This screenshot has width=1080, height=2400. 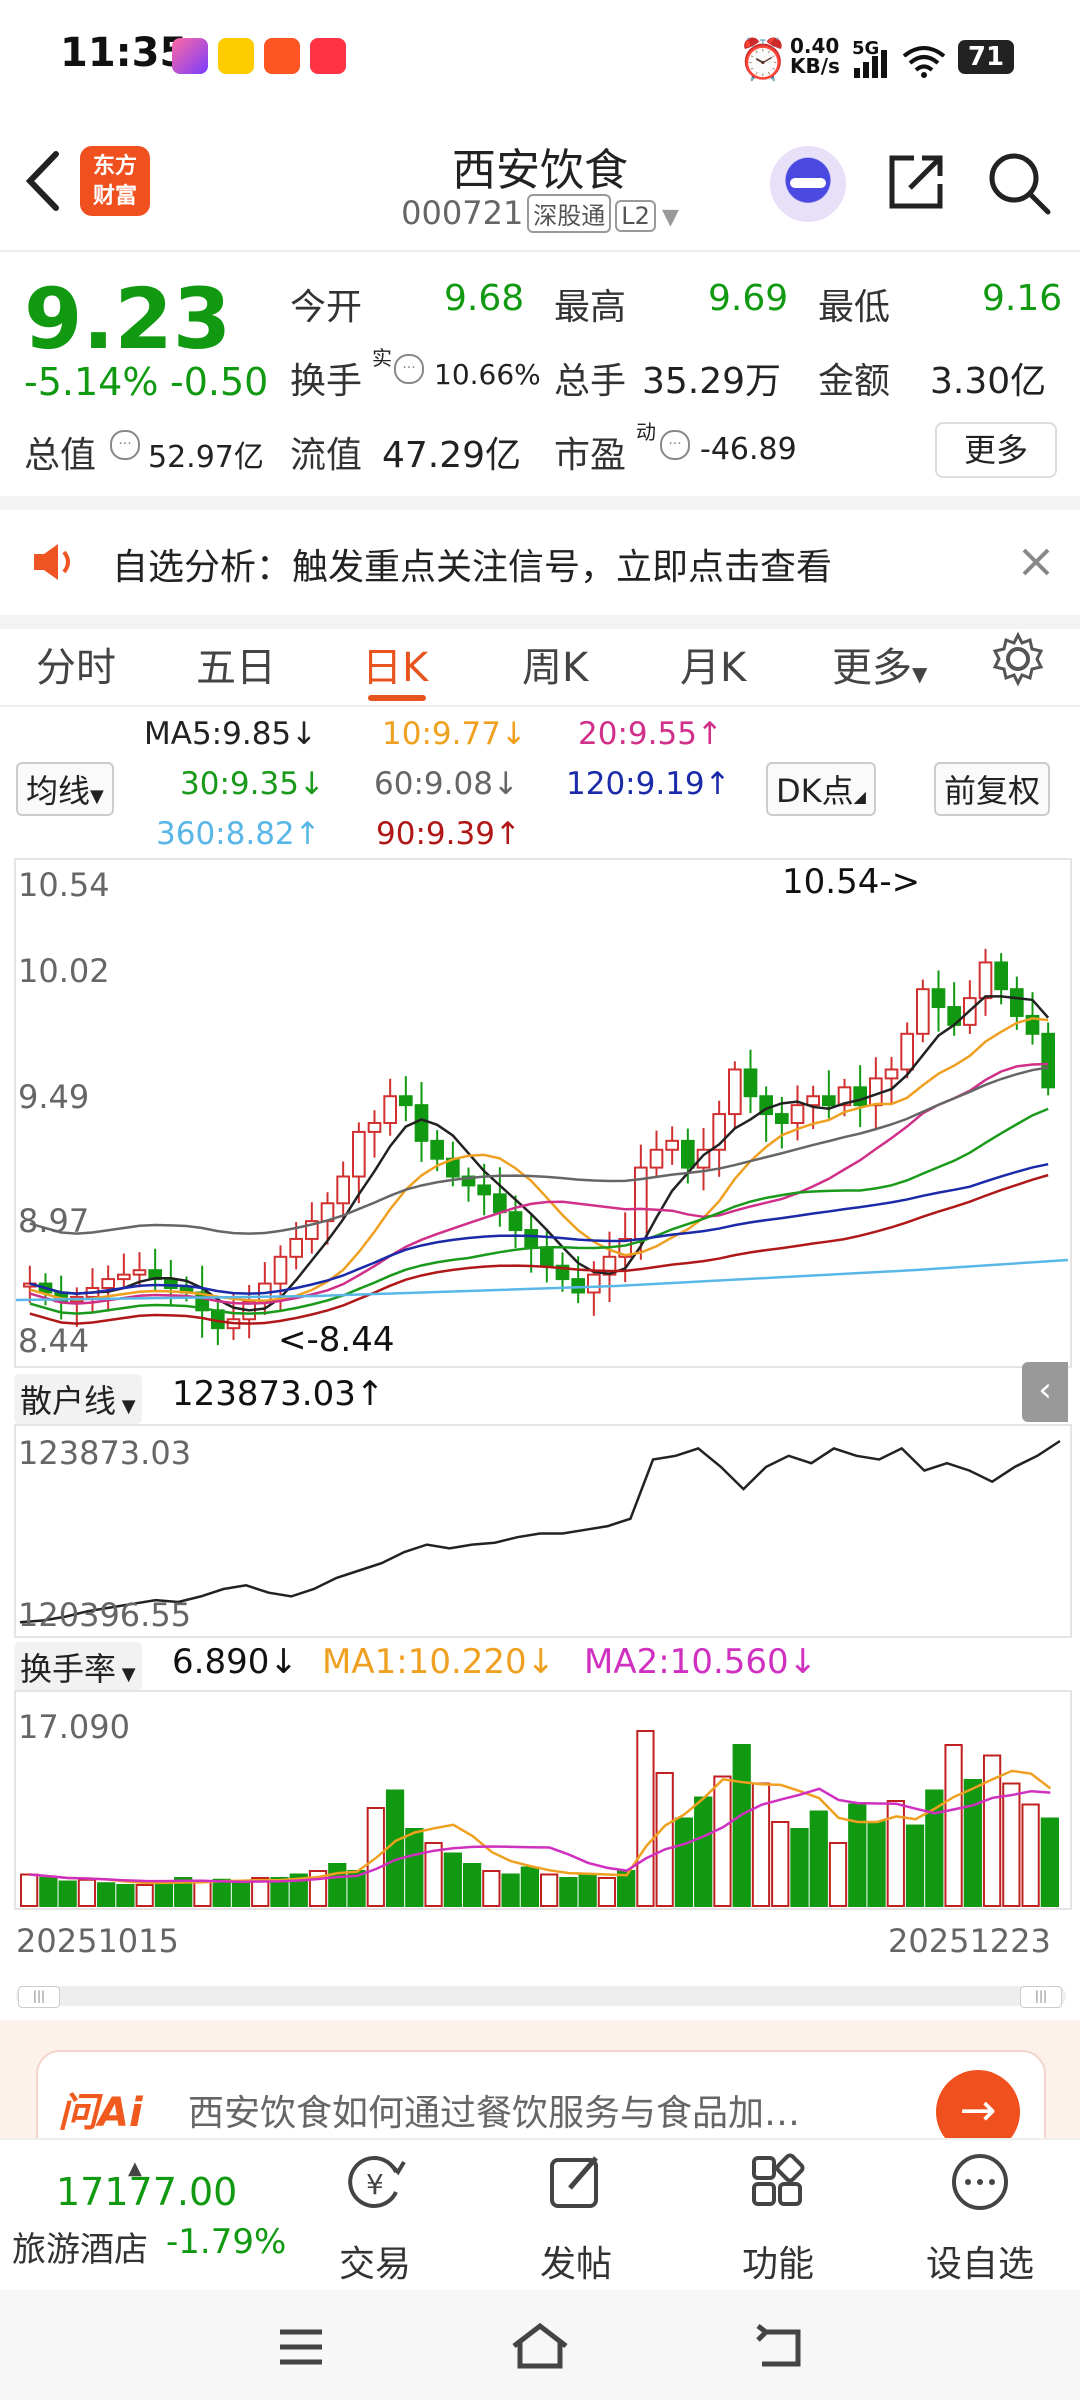 What do you see at coordinates (448, 834) in the screenshot?
I see `ma90-legend: 90:9.39↑` at bounding box center [448, 834].